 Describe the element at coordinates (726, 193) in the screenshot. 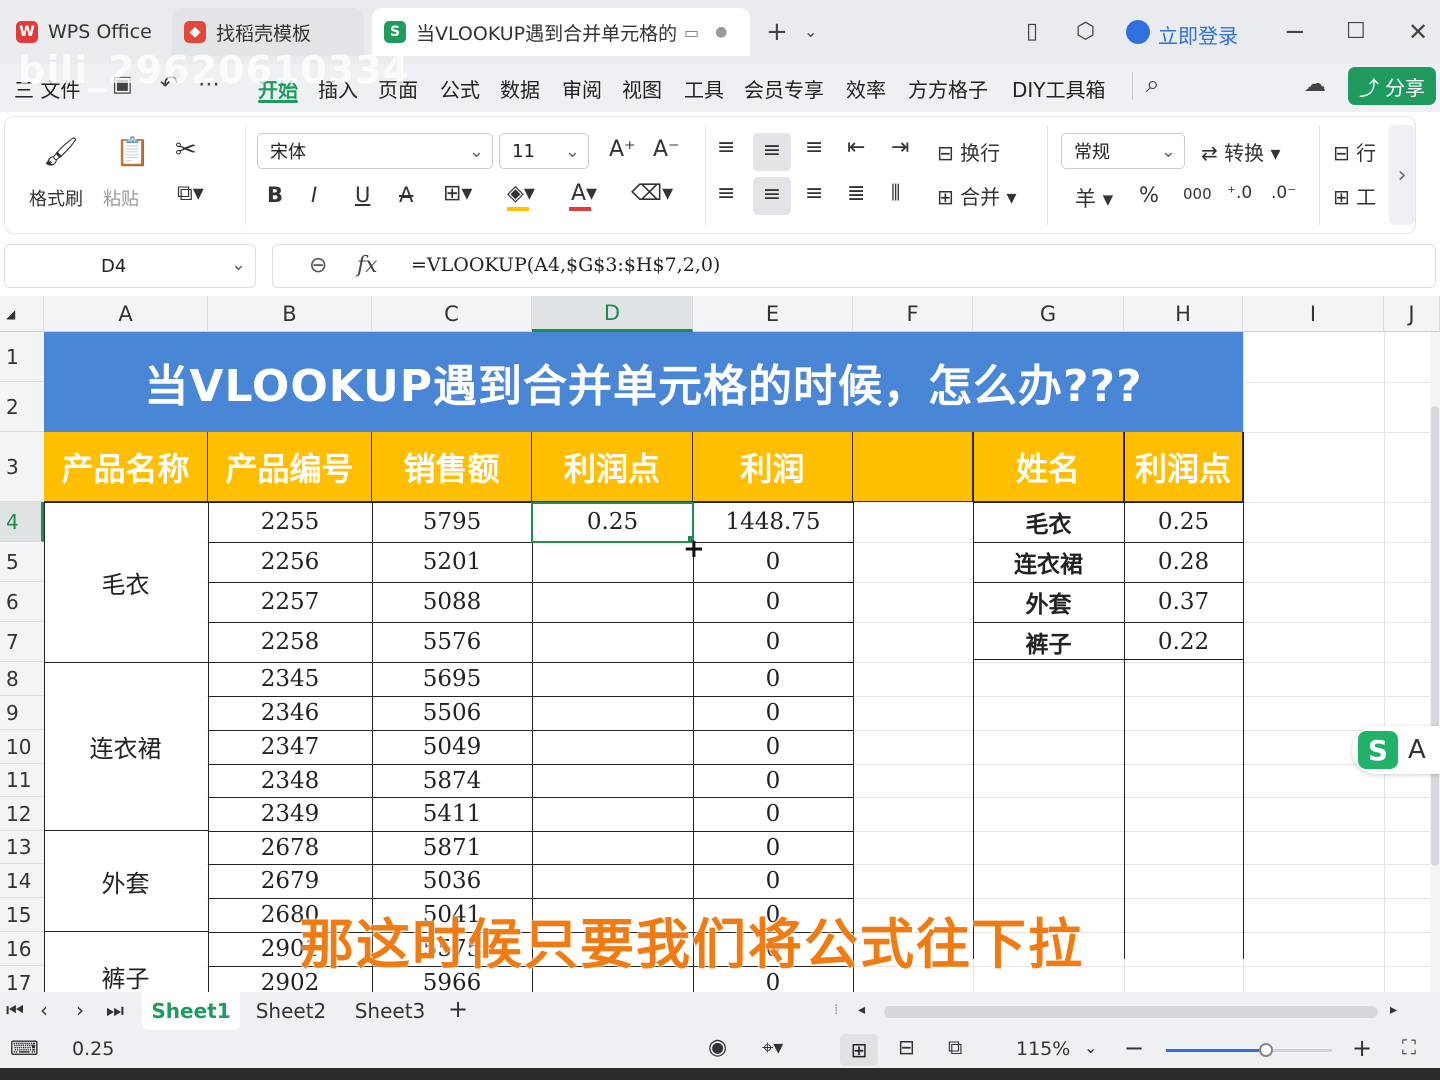

I see `align-left-icon: ≡` at that location.